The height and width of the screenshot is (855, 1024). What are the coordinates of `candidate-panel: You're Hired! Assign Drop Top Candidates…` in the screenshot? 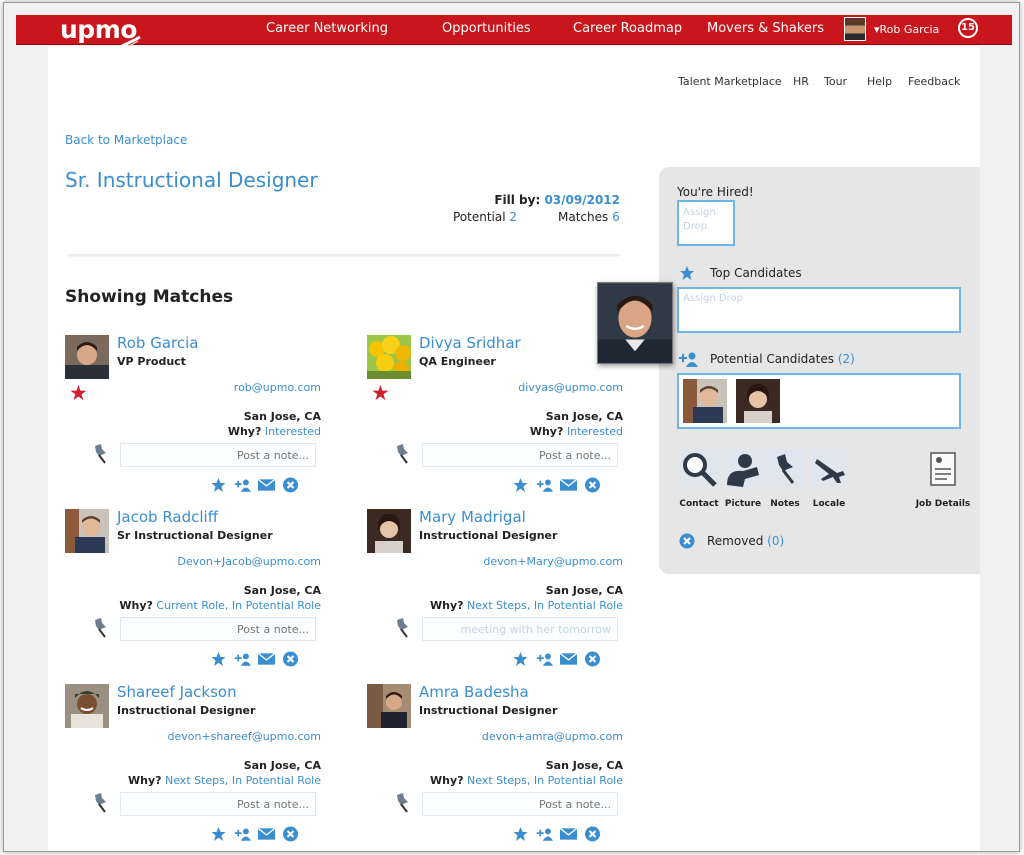 It's located at (819, 370).